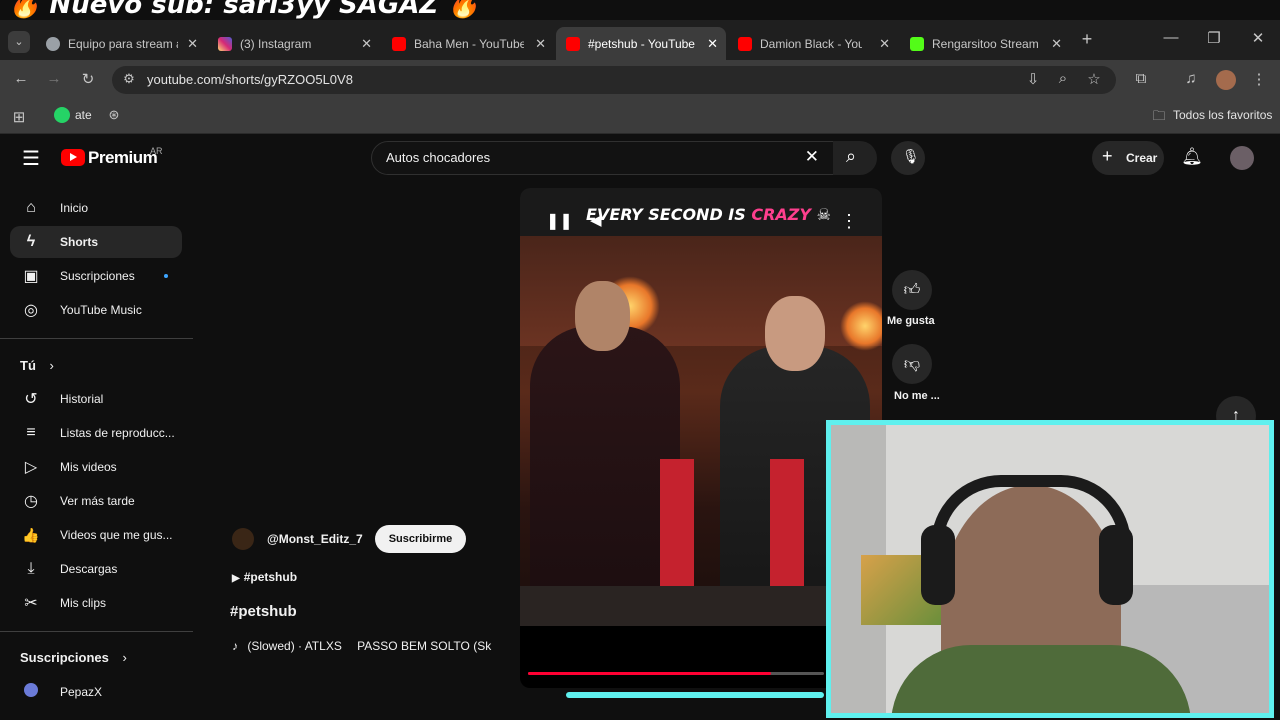 Image resolution: width=1280 pixels, height=720 pixels. What do you see at coordinates (315, 539) in the screenshot?
I see `channel-name: @Monst_Editz_7` at bounding box center [315, 539].